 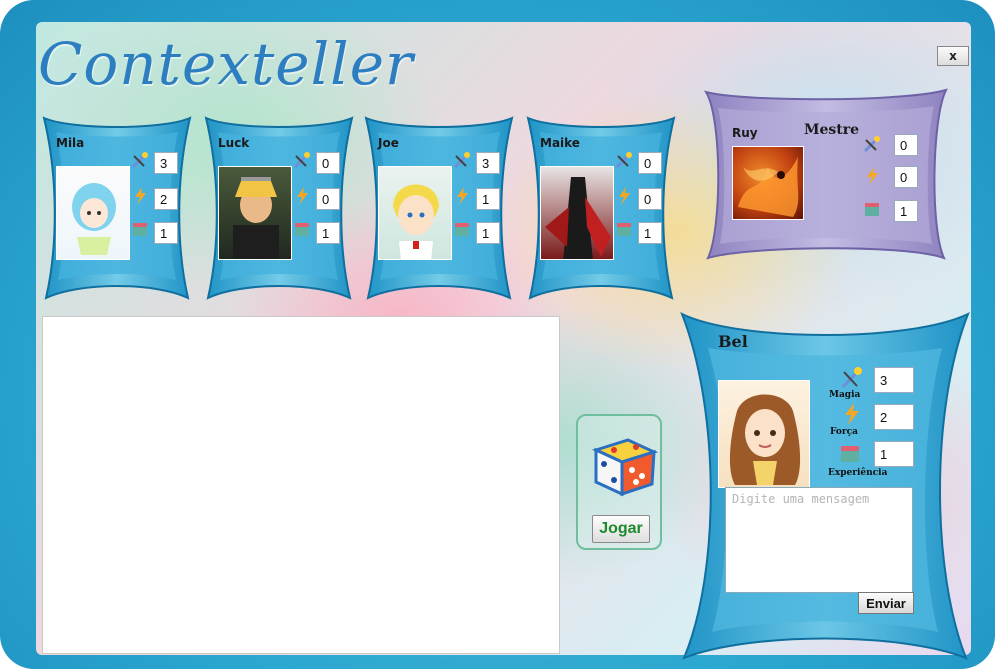 What do you see at coordinates (733, 341) in the screenshot?
I see `my-name: Bel` at bounding box center [733, 341].